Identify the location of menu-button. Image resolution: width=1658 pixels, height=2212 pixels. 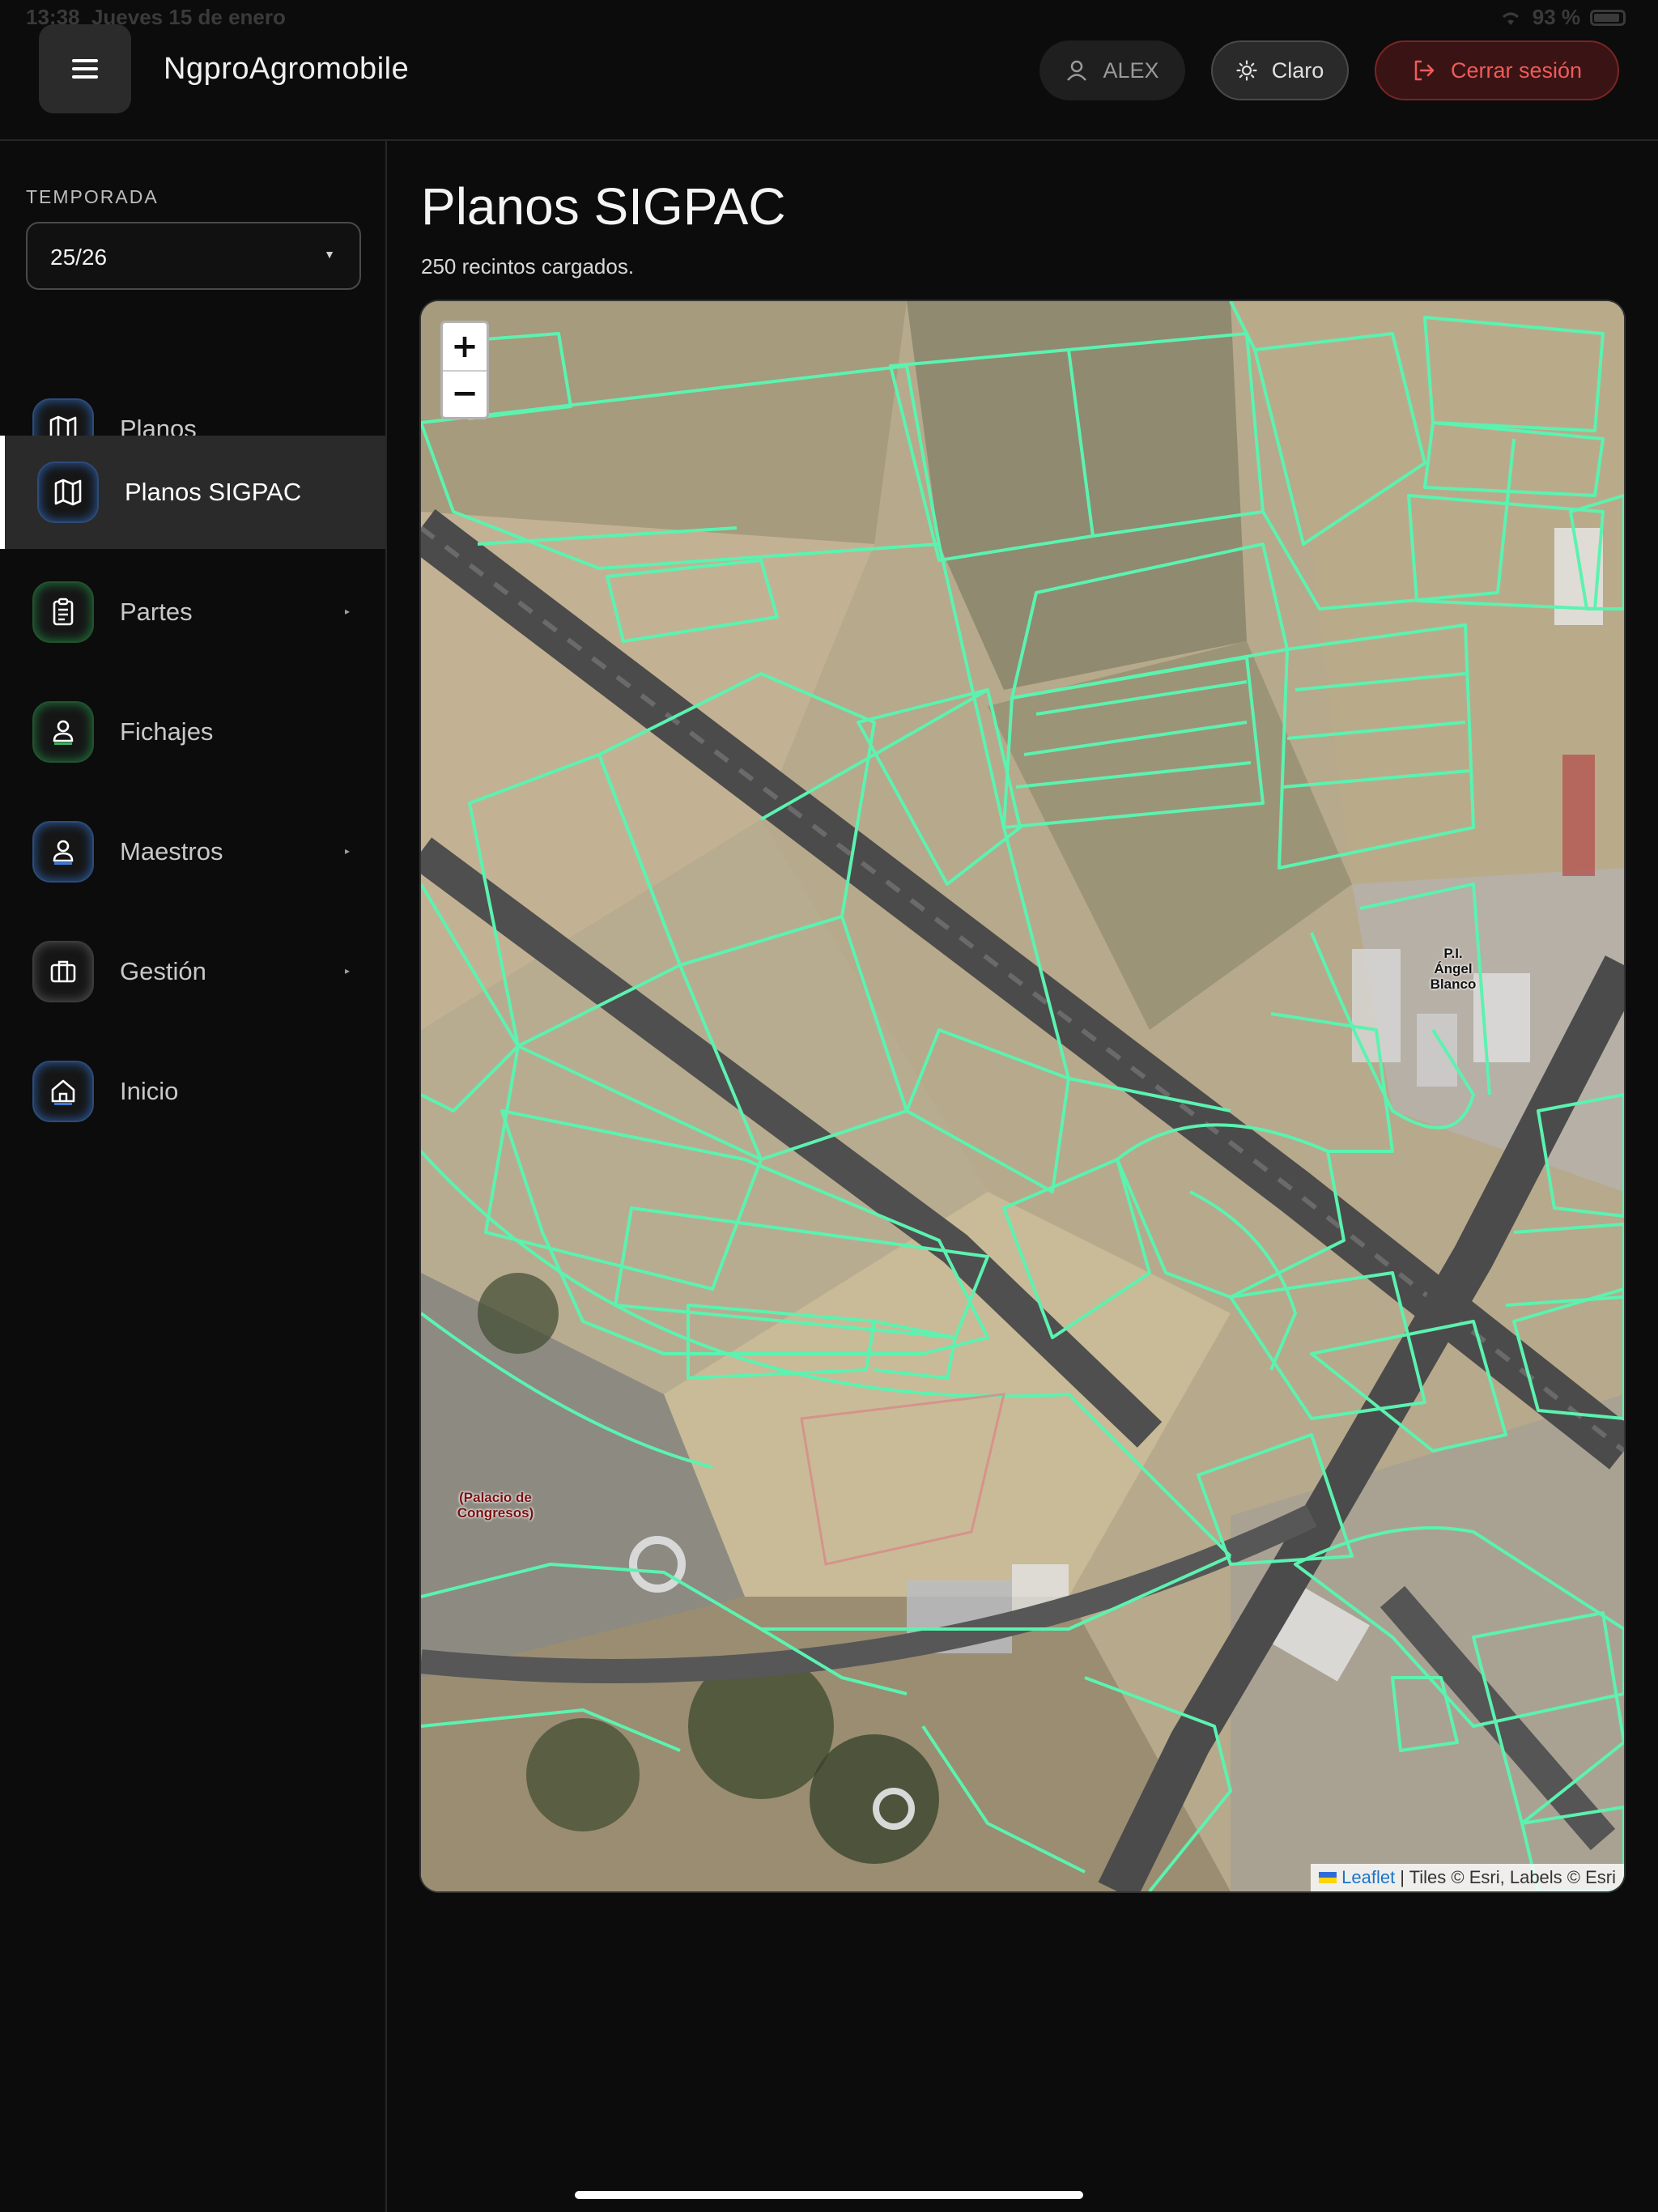
(85, 68).